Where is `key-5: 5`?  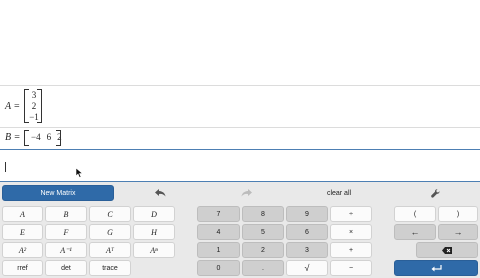
key-5: 5 is located at coordinates (263, 232).